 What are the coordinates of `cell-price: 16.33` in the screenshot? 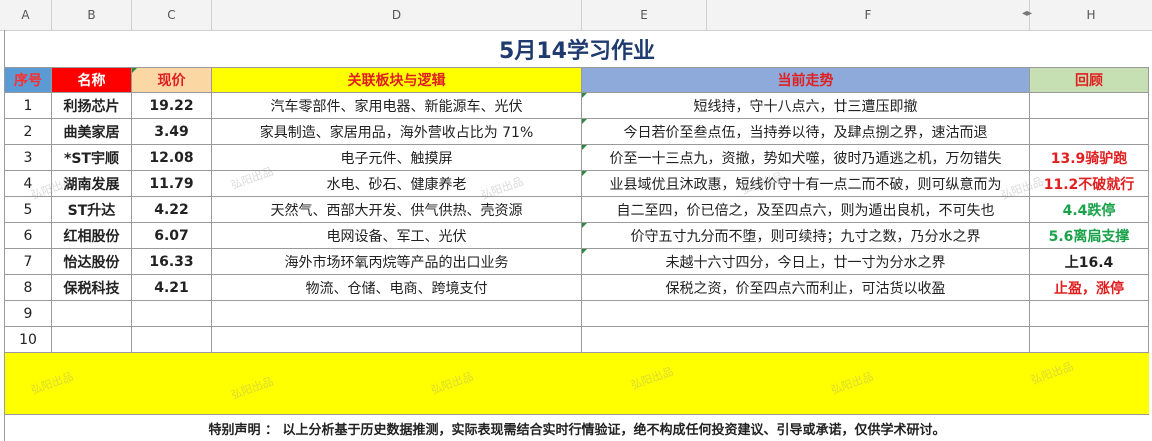 It's located at (172, 262).